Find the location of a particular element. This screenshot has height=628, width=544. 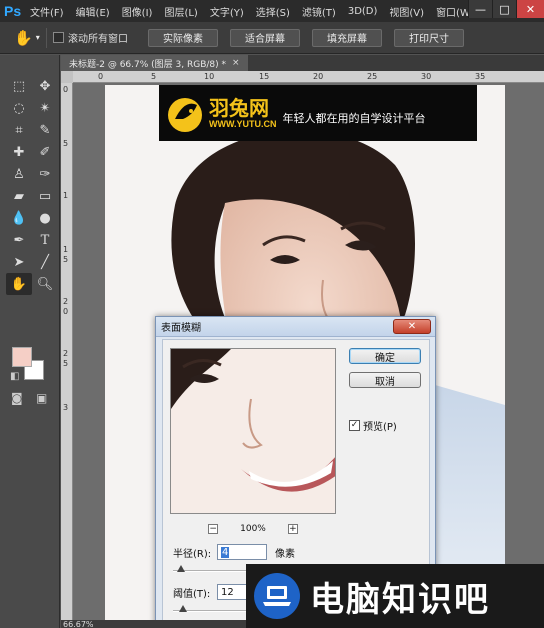

close-window-button: ✕ is located at coordinates (530, 9).